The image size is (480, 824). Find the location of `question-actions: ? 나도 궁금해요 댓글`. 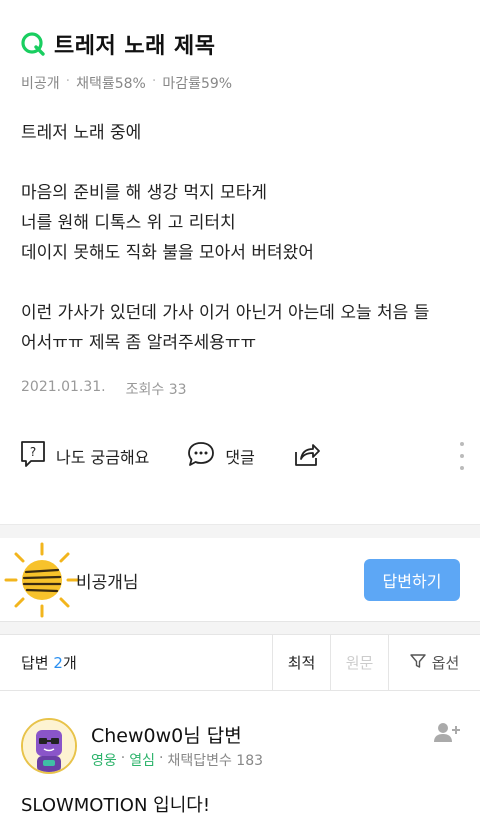

question-actions: ? 나도 궁금해요 댓글 is located at coordinates (244, 456).